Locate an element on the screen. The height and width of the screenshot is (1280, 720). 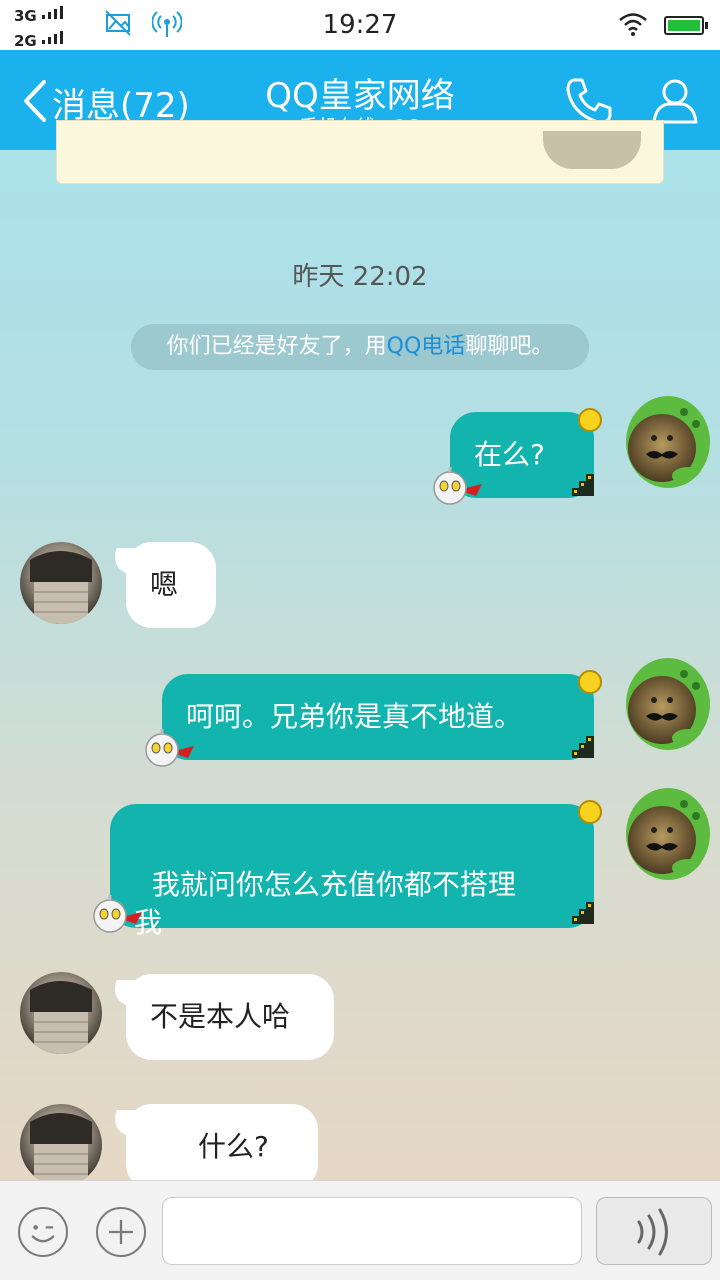
voice-button is located at coordinates (654, 1231).